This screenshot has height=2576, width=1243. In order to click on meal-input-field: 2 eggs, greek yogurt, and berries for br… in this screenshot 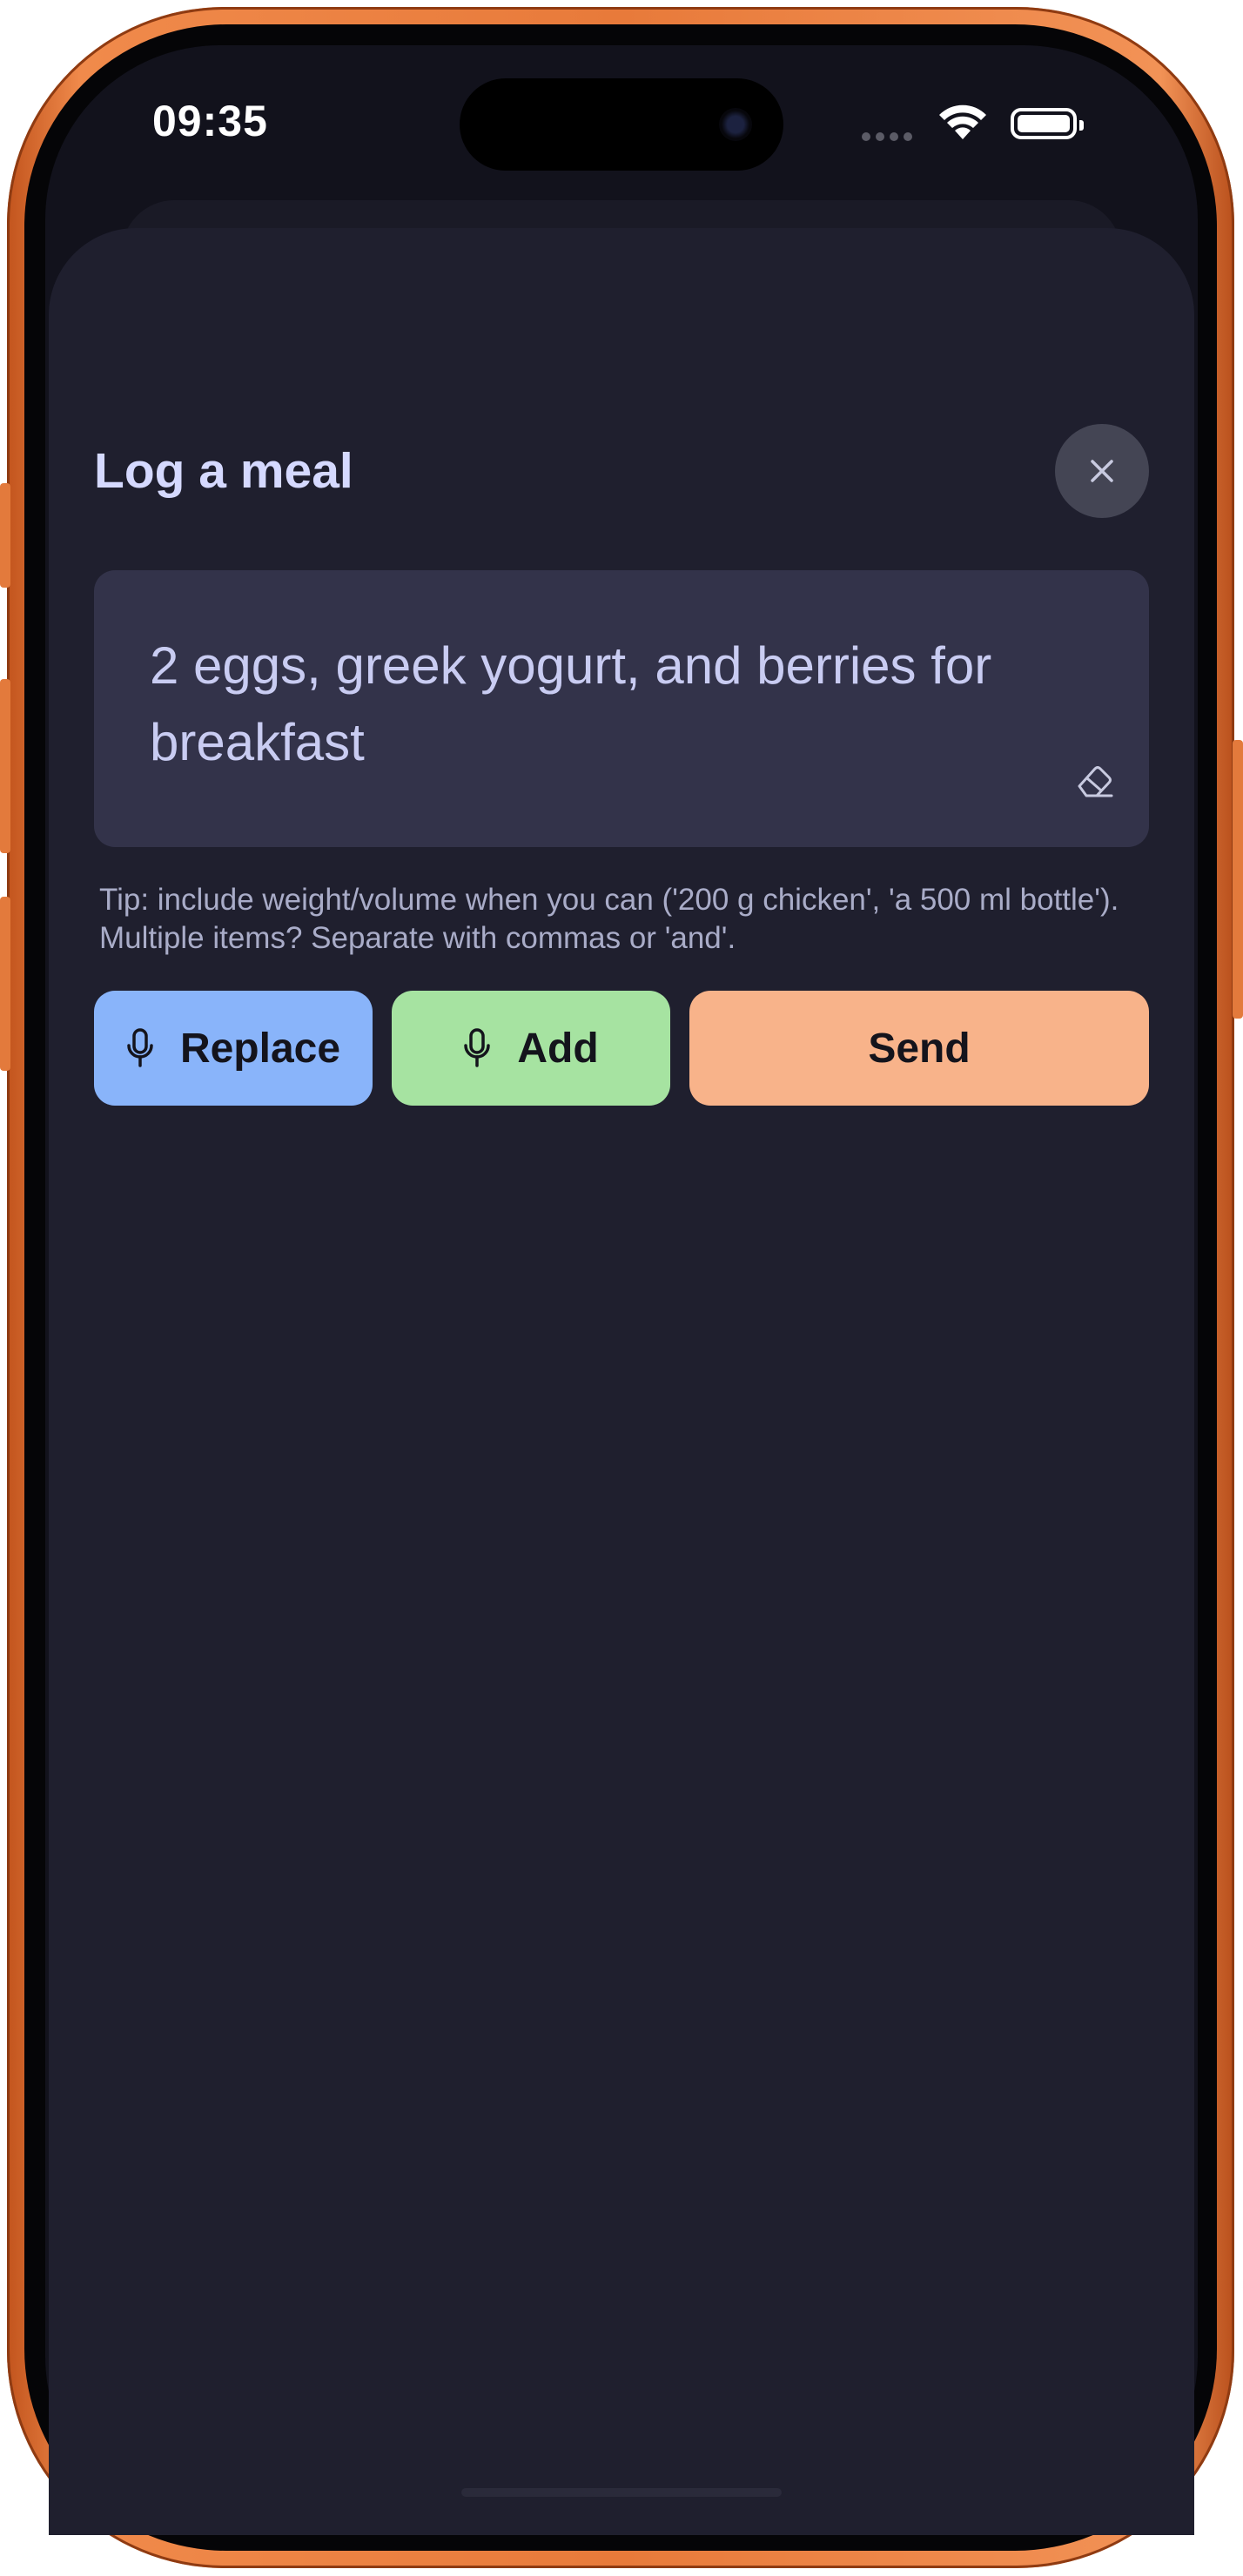, I will do `click(621, 708)`.